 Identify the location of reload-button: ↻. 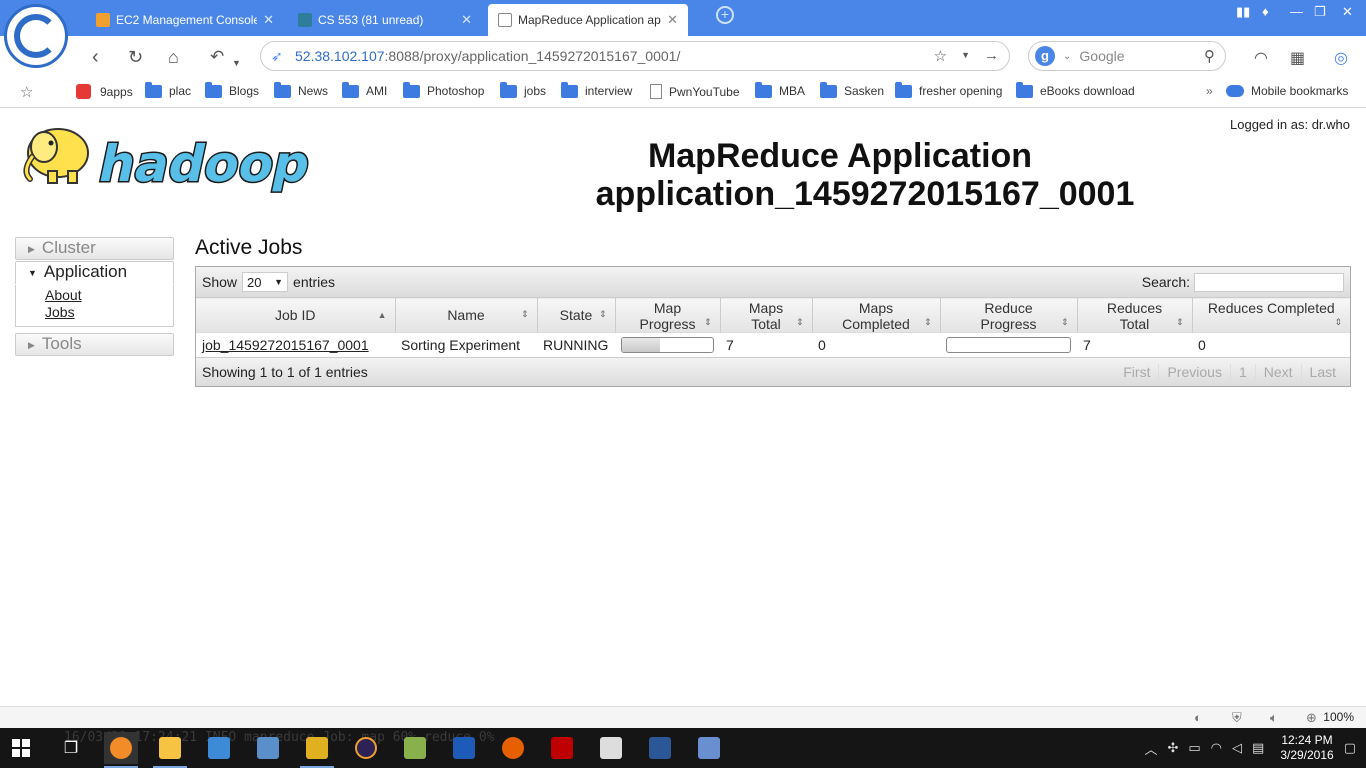
(135, 57).